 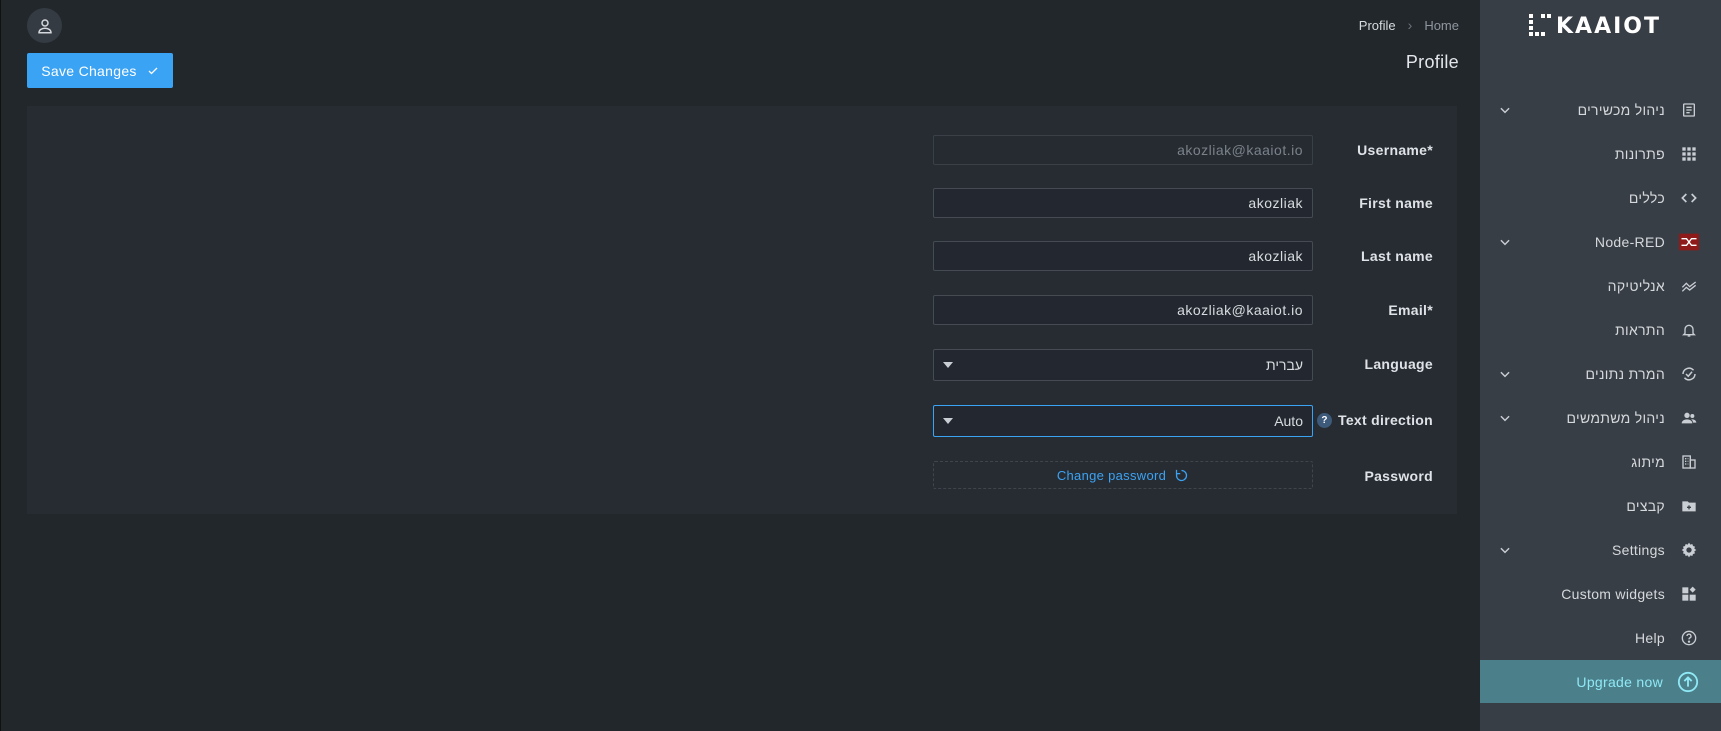 I want to click on text-direction-label-text: Text direction, so click(x=1385, y=420).